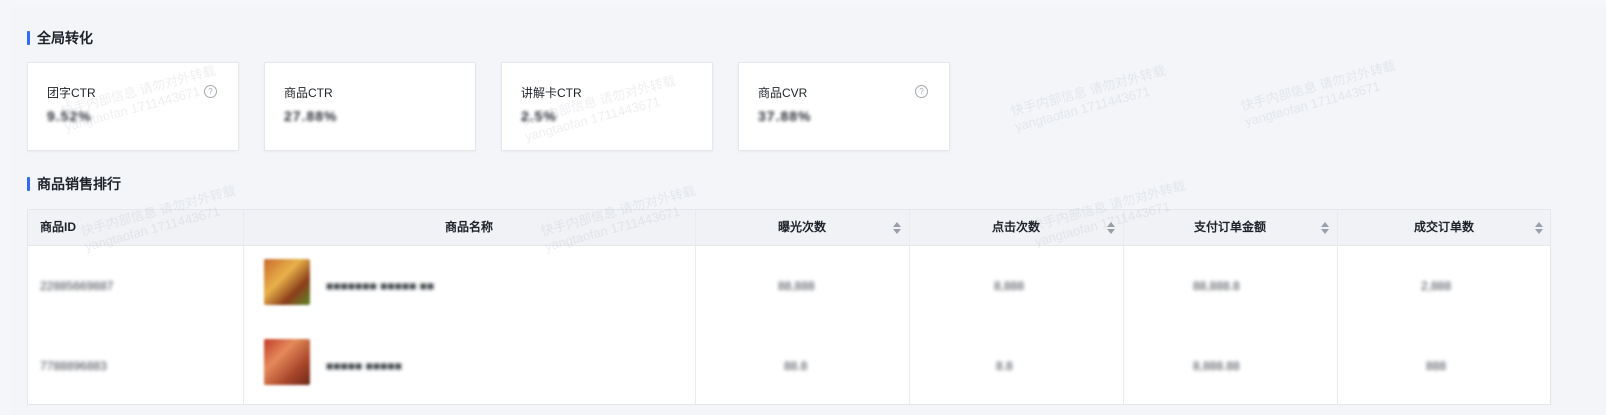  What do you see at coordinates (468, 227) in the screenshot?
I see `column-header-product-name: 商品名称` at bounding box center [468, 227].